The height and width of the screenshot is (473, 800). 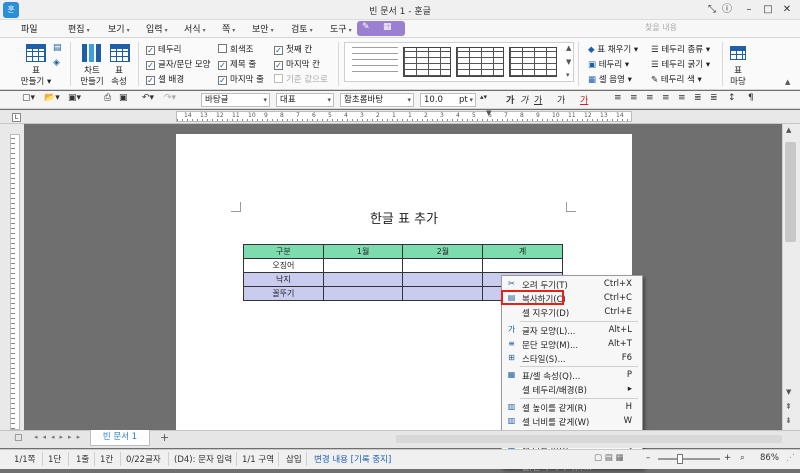 I want to click on menu-tools: 도구, so click(x=341, y=28).